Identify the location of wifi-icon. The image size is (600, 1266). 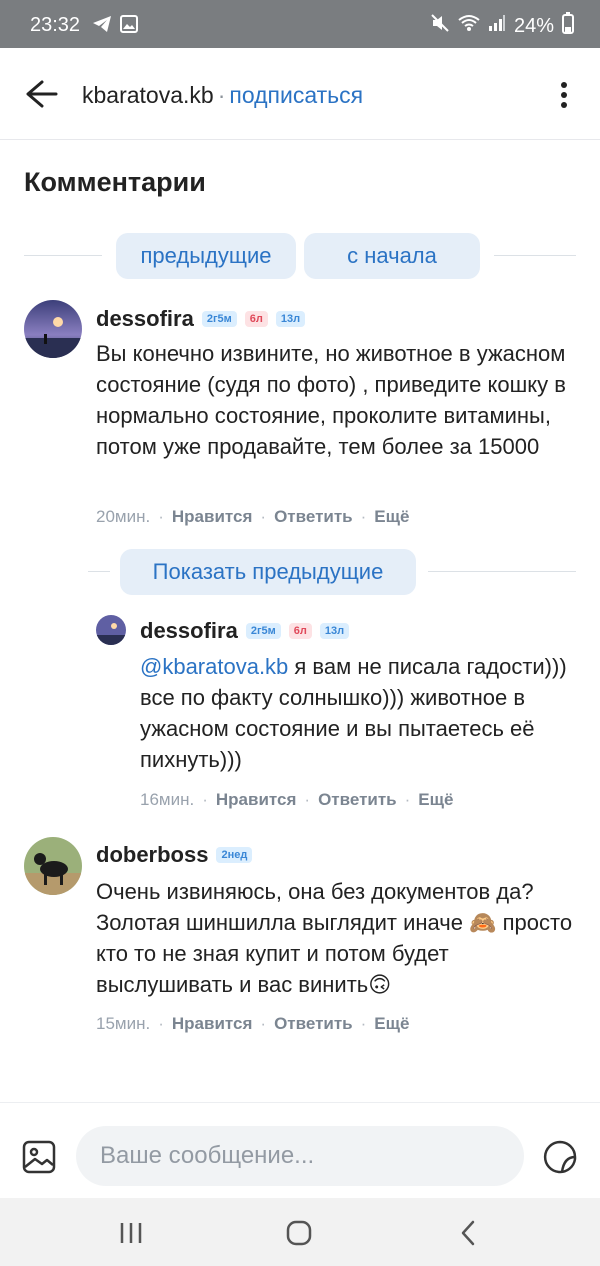
(469, 26).